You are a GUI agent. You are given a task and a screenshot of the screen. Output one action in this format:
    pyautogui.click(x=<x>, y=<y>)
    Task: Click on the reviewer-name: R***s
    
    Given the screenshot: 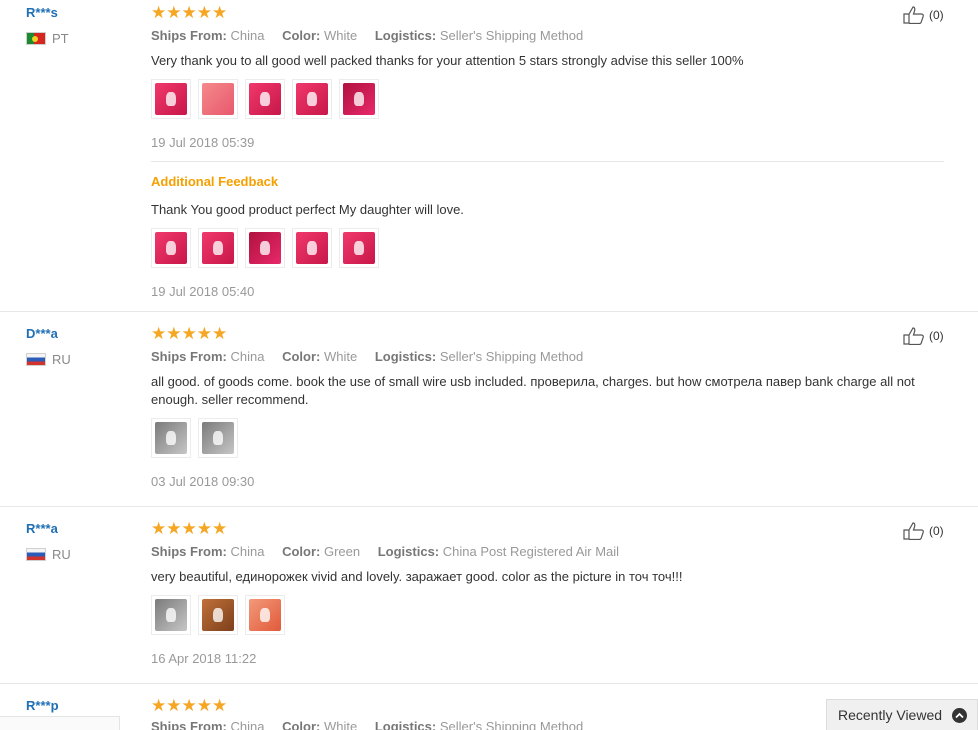 What is the action you would take?
    pyautogui.click(x=42, y=12)
    